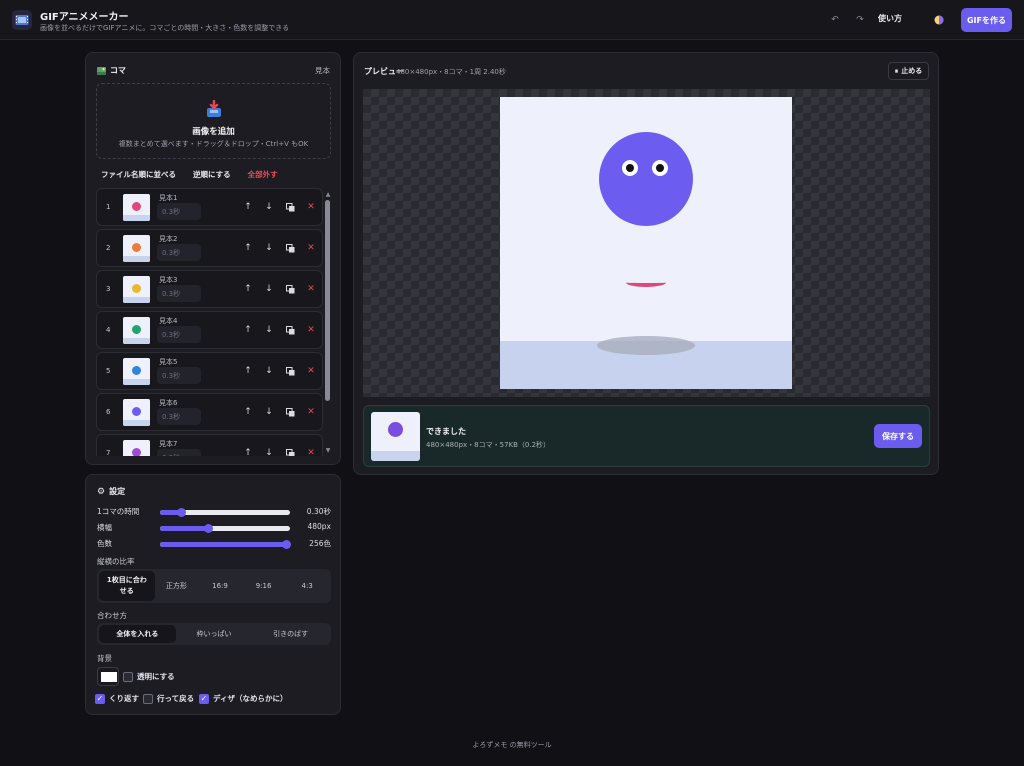 This screenshot has width=1024, height=766. I want to click on reverse-order-button: 逆順にする, so click(212, 174).